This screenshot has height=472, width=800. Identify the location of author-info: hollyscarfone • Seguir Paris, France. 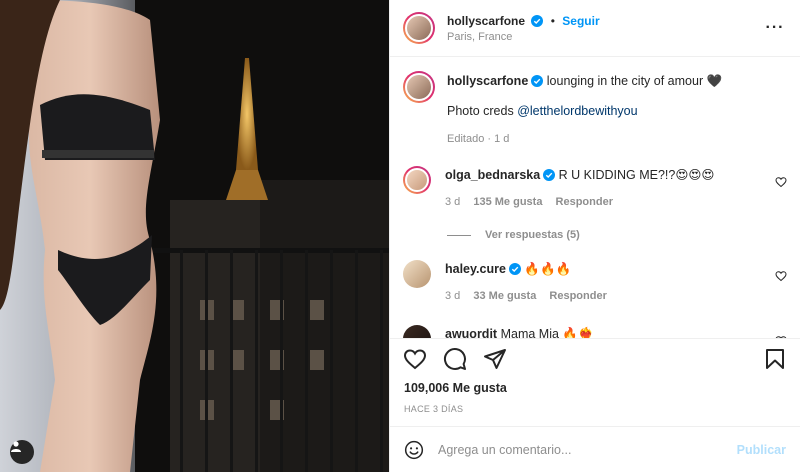
(605, 28).